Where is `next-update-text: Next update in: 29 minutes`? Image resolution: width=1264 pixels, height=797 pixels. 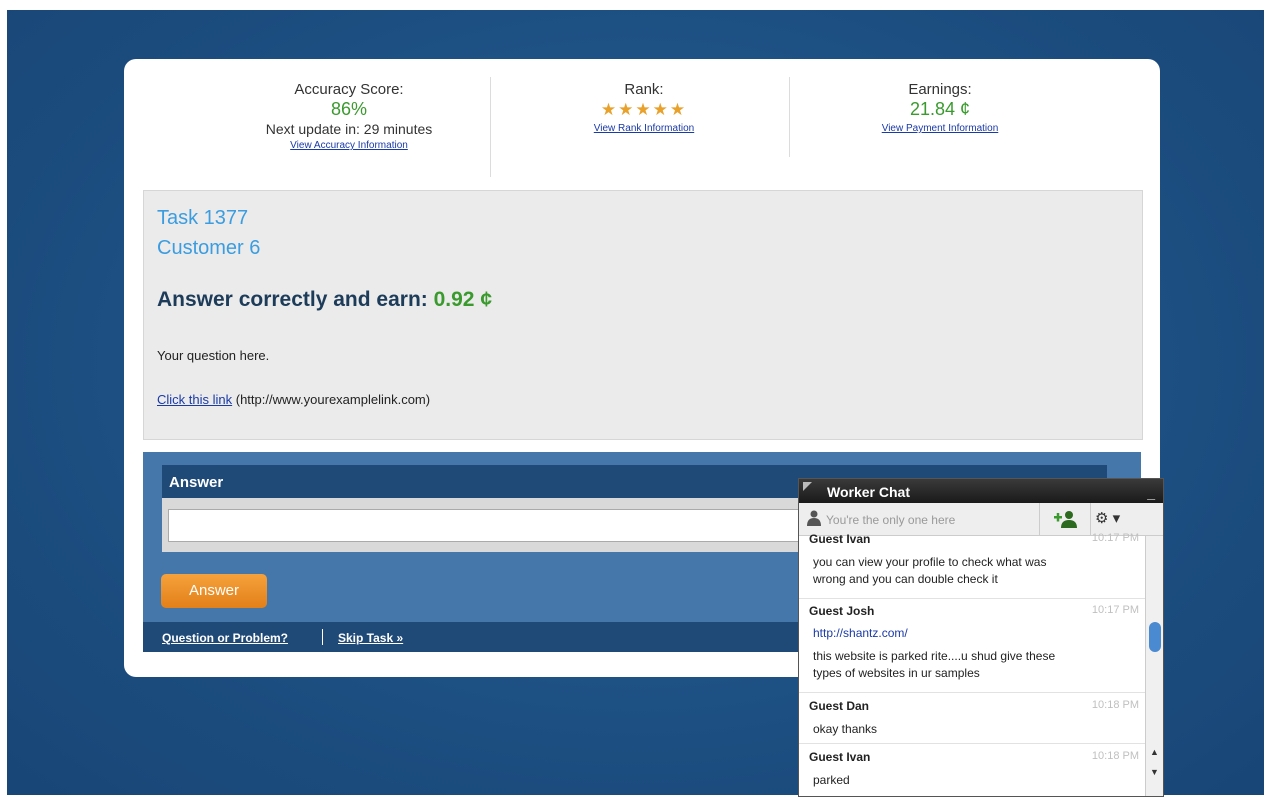
next-update-text: Next update in: 29 minutes is located at coordinates (349, 129).